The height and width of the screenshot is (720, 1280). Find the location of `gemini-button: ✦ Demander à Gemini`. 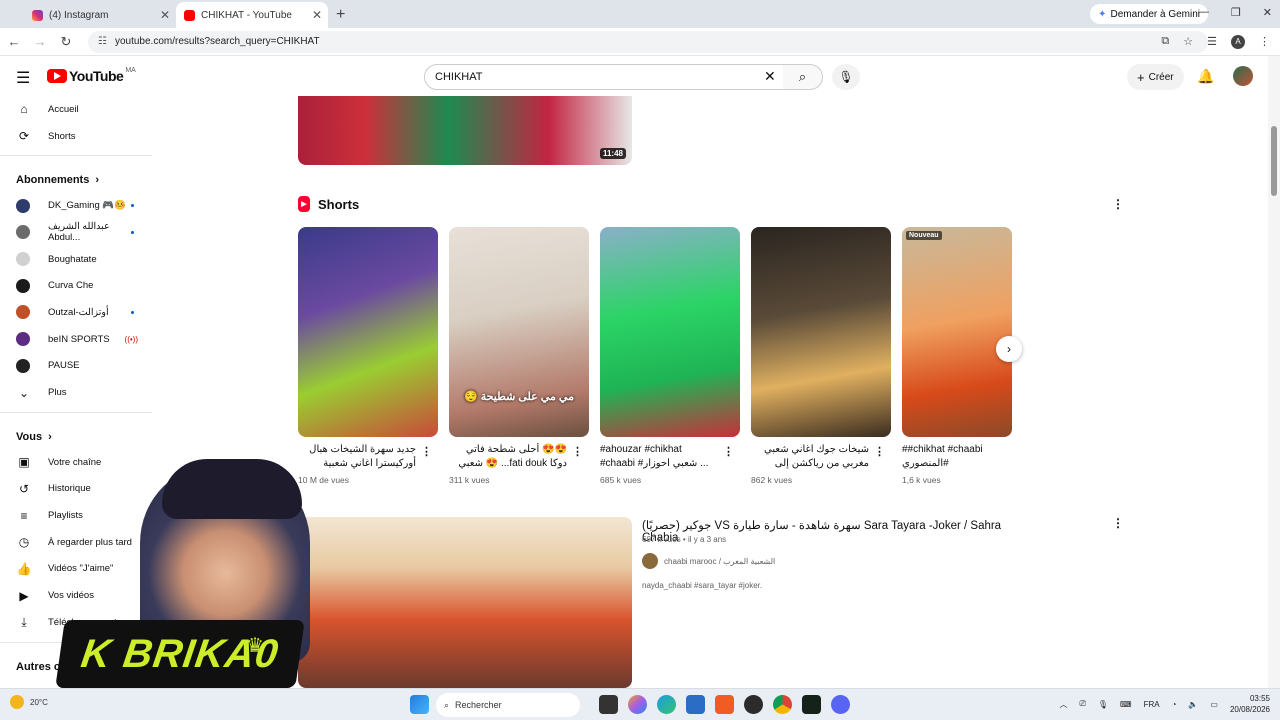

gemini-button: ✦ Demander à Gemini is located at coordinates (1149, 14).